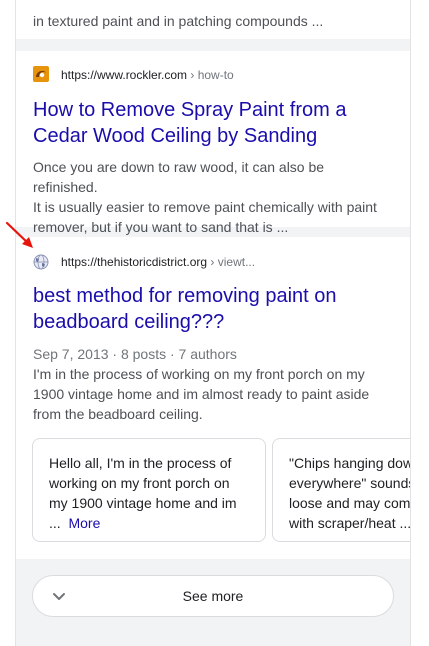 Image resolution: width=429 pixels, height=646 pixels. I want to click on result-url: https://www.rockler.com › how-to, so click(147, 75).